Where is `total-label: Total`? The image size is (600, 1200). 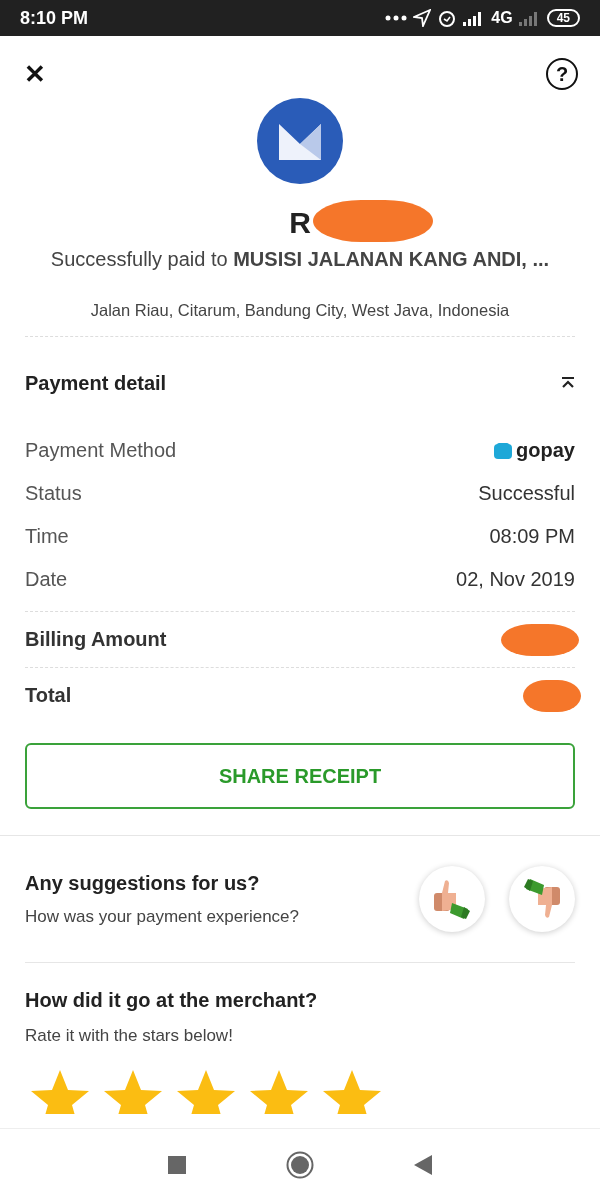 total-label: Total is located at coordinates (48, 695).